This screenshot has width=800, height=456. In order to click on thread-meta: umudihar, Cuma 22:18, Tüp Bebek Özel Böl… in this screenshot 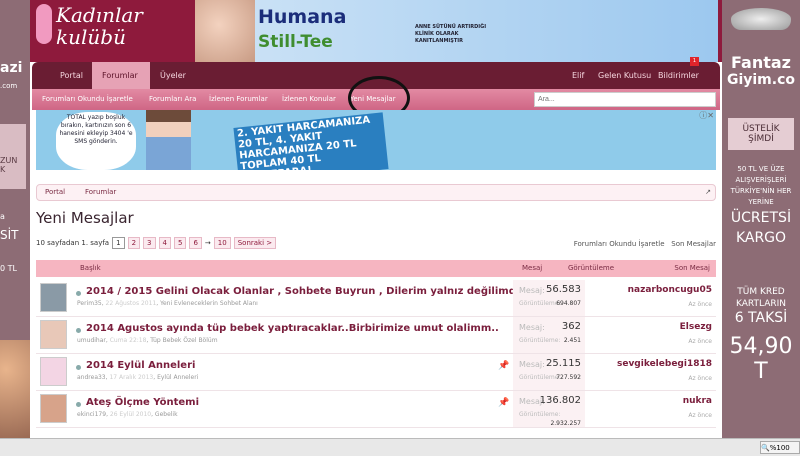, I will do `click(147, 340)`.